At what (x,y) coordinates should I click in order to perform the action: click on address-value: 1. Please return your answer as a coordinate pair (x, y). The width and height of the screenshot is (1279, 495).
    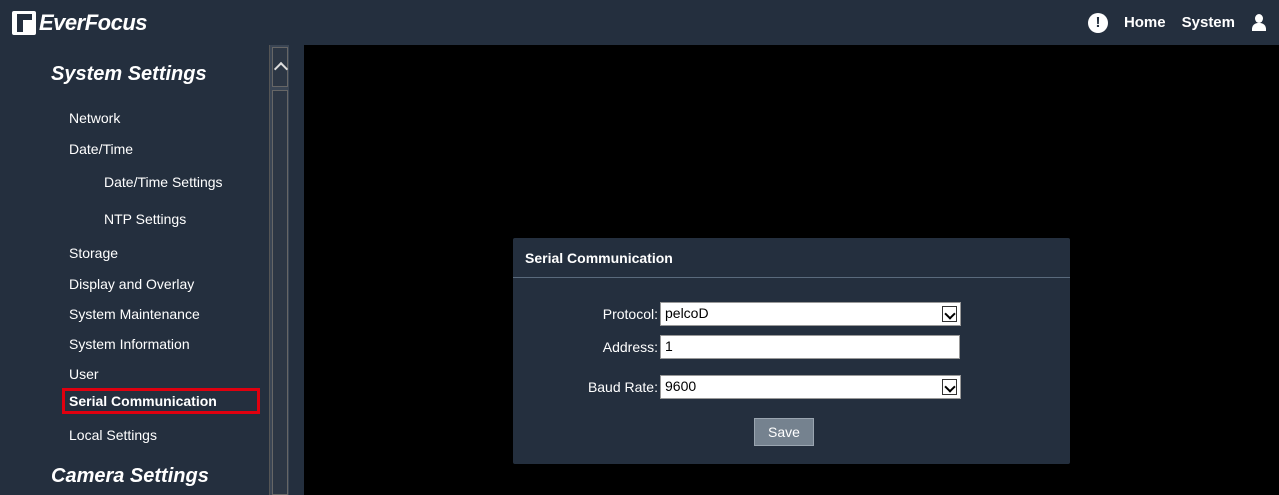
    Looking at the image, I should click on (669, 346).